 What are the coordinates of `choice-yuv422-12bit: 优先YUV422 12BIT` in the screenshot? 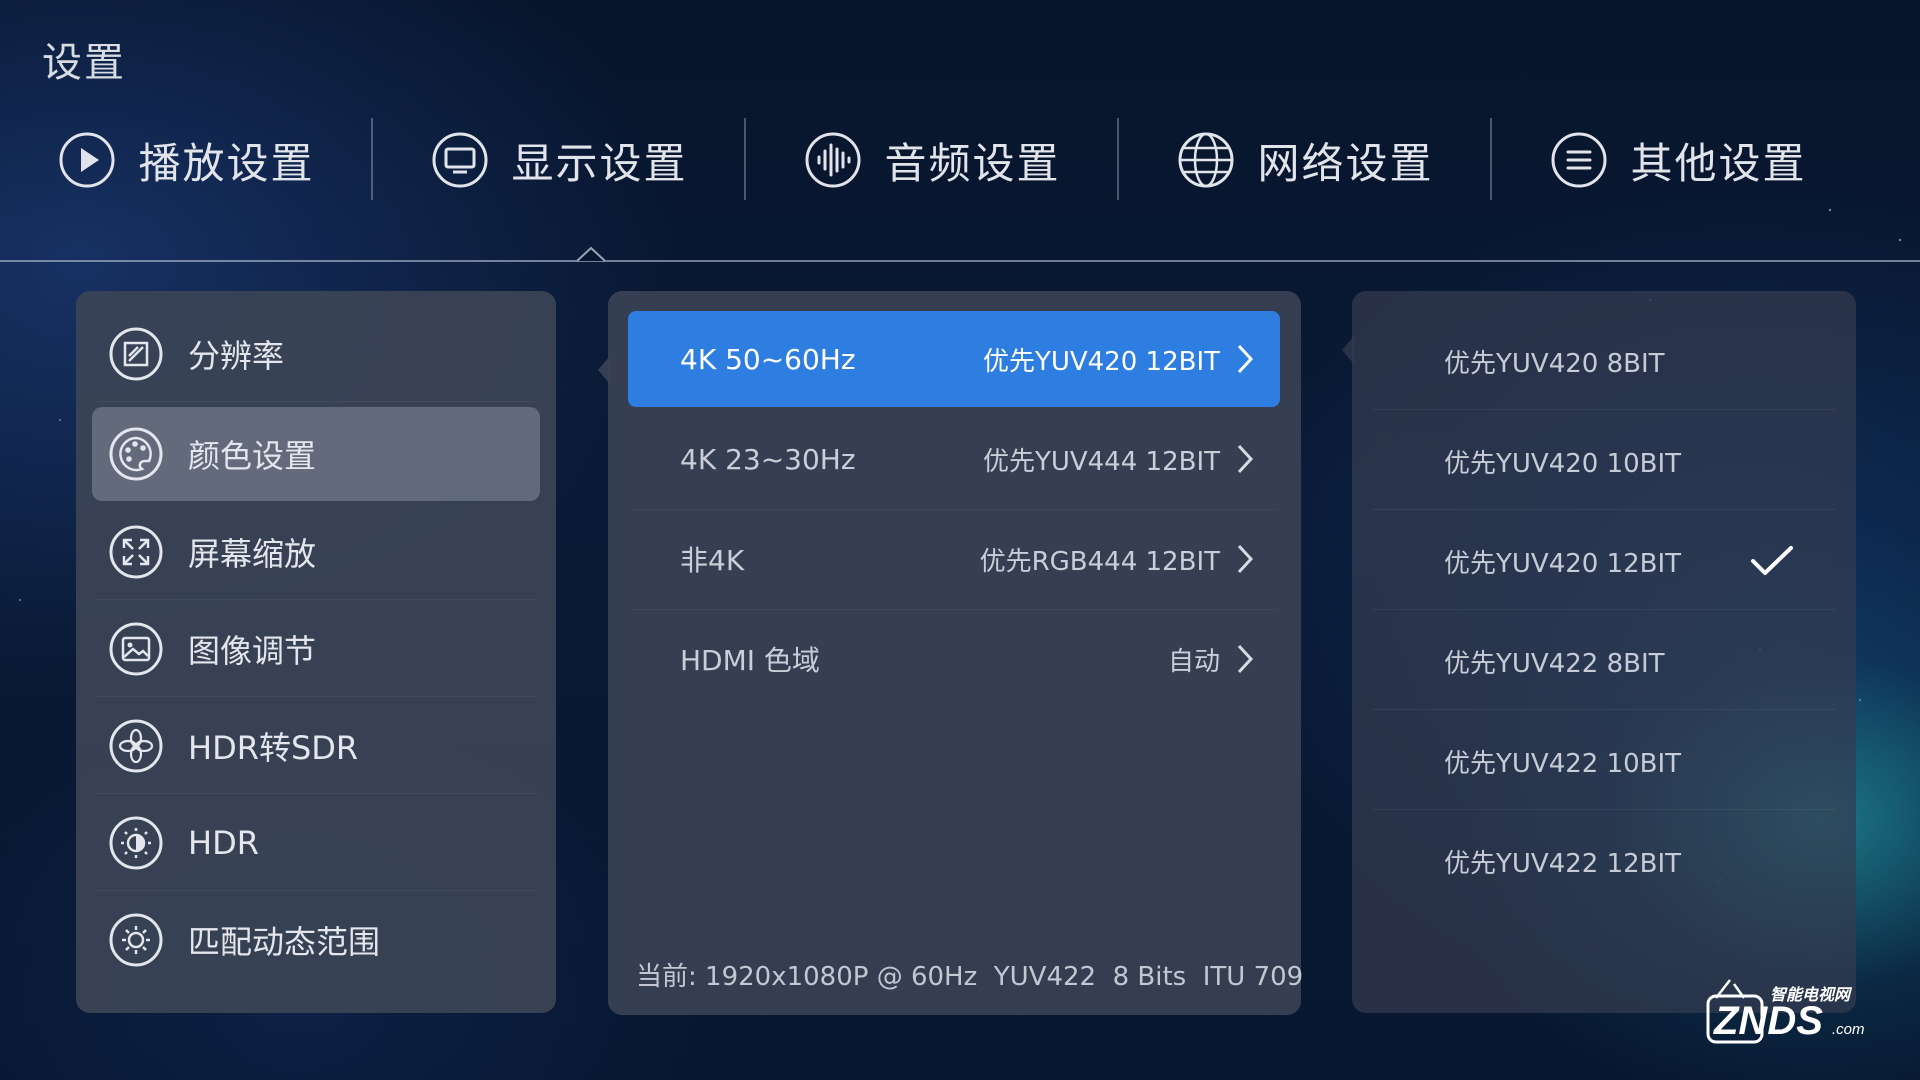 It's located at (1605, 861).